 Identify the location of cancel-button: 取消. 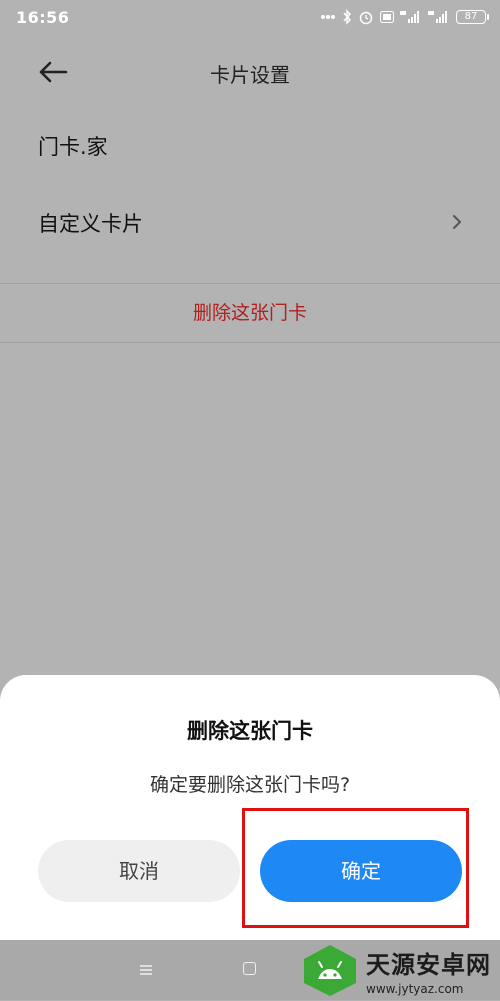
(139, 871).